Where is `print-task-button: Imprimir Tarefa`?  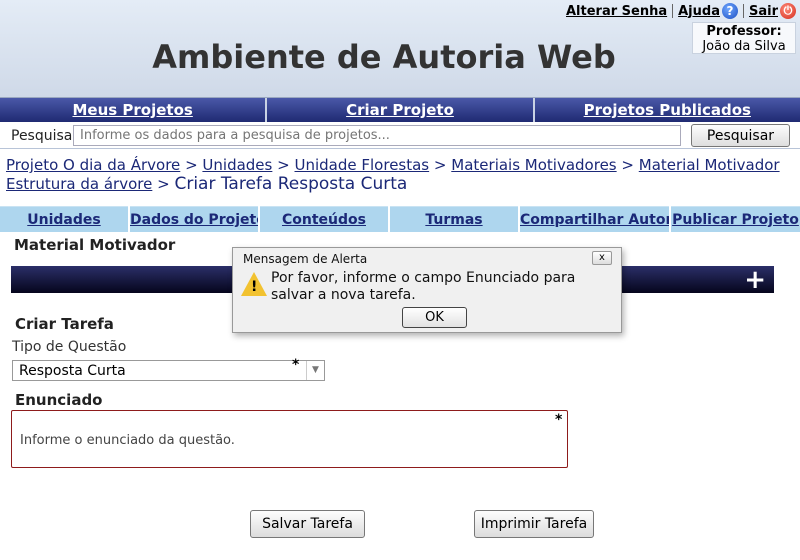 print-task-button: Imprimir Tarefa is located at coordinates (534, 524).